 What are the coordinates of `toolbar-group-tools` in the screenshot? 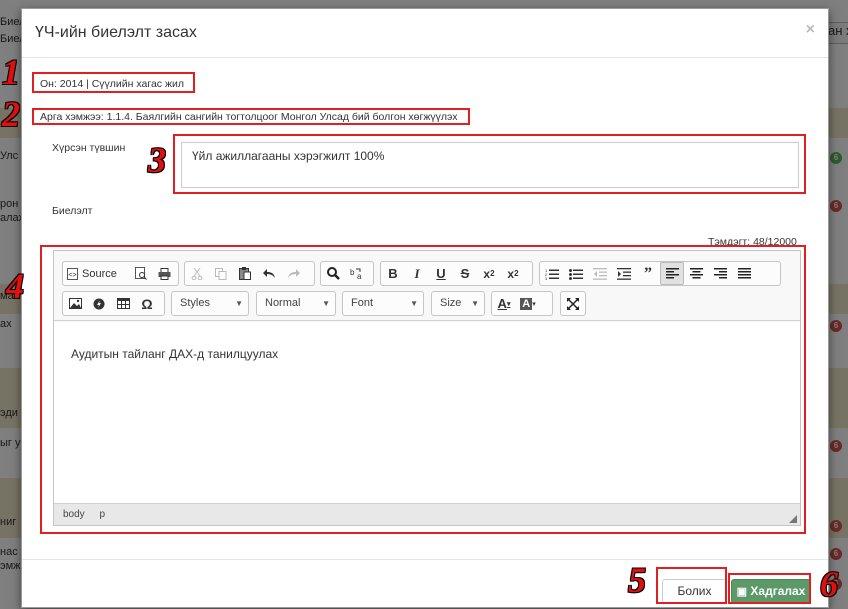 It's located at (573, 303).